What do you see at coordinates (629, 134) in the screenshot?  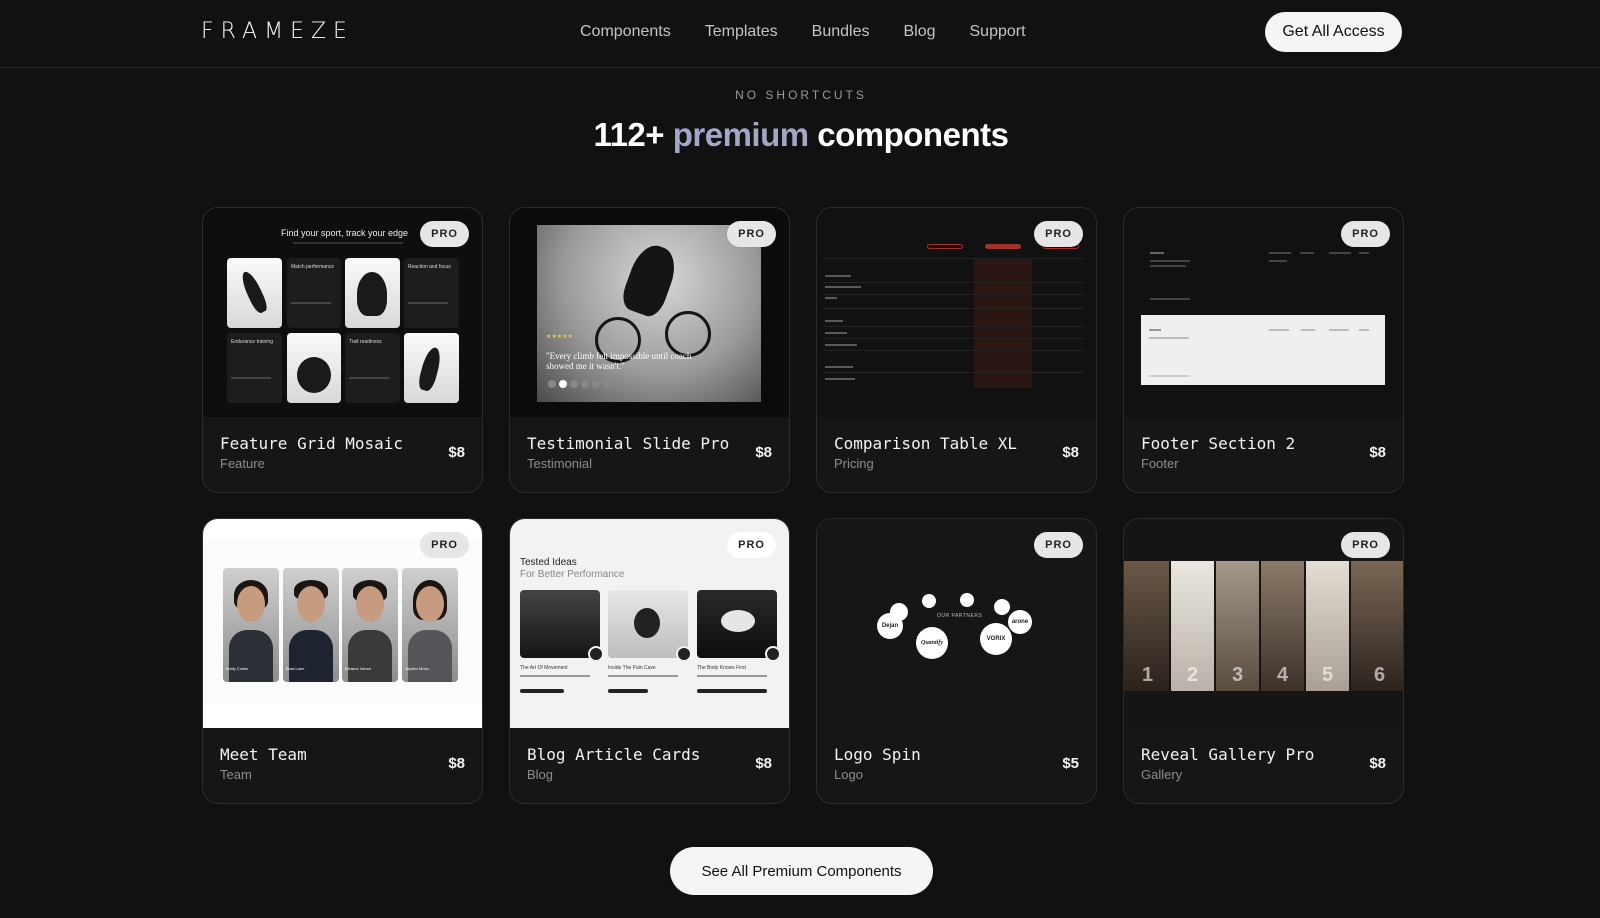 I see `title-count: 112+` at bounding box center [629, 134].